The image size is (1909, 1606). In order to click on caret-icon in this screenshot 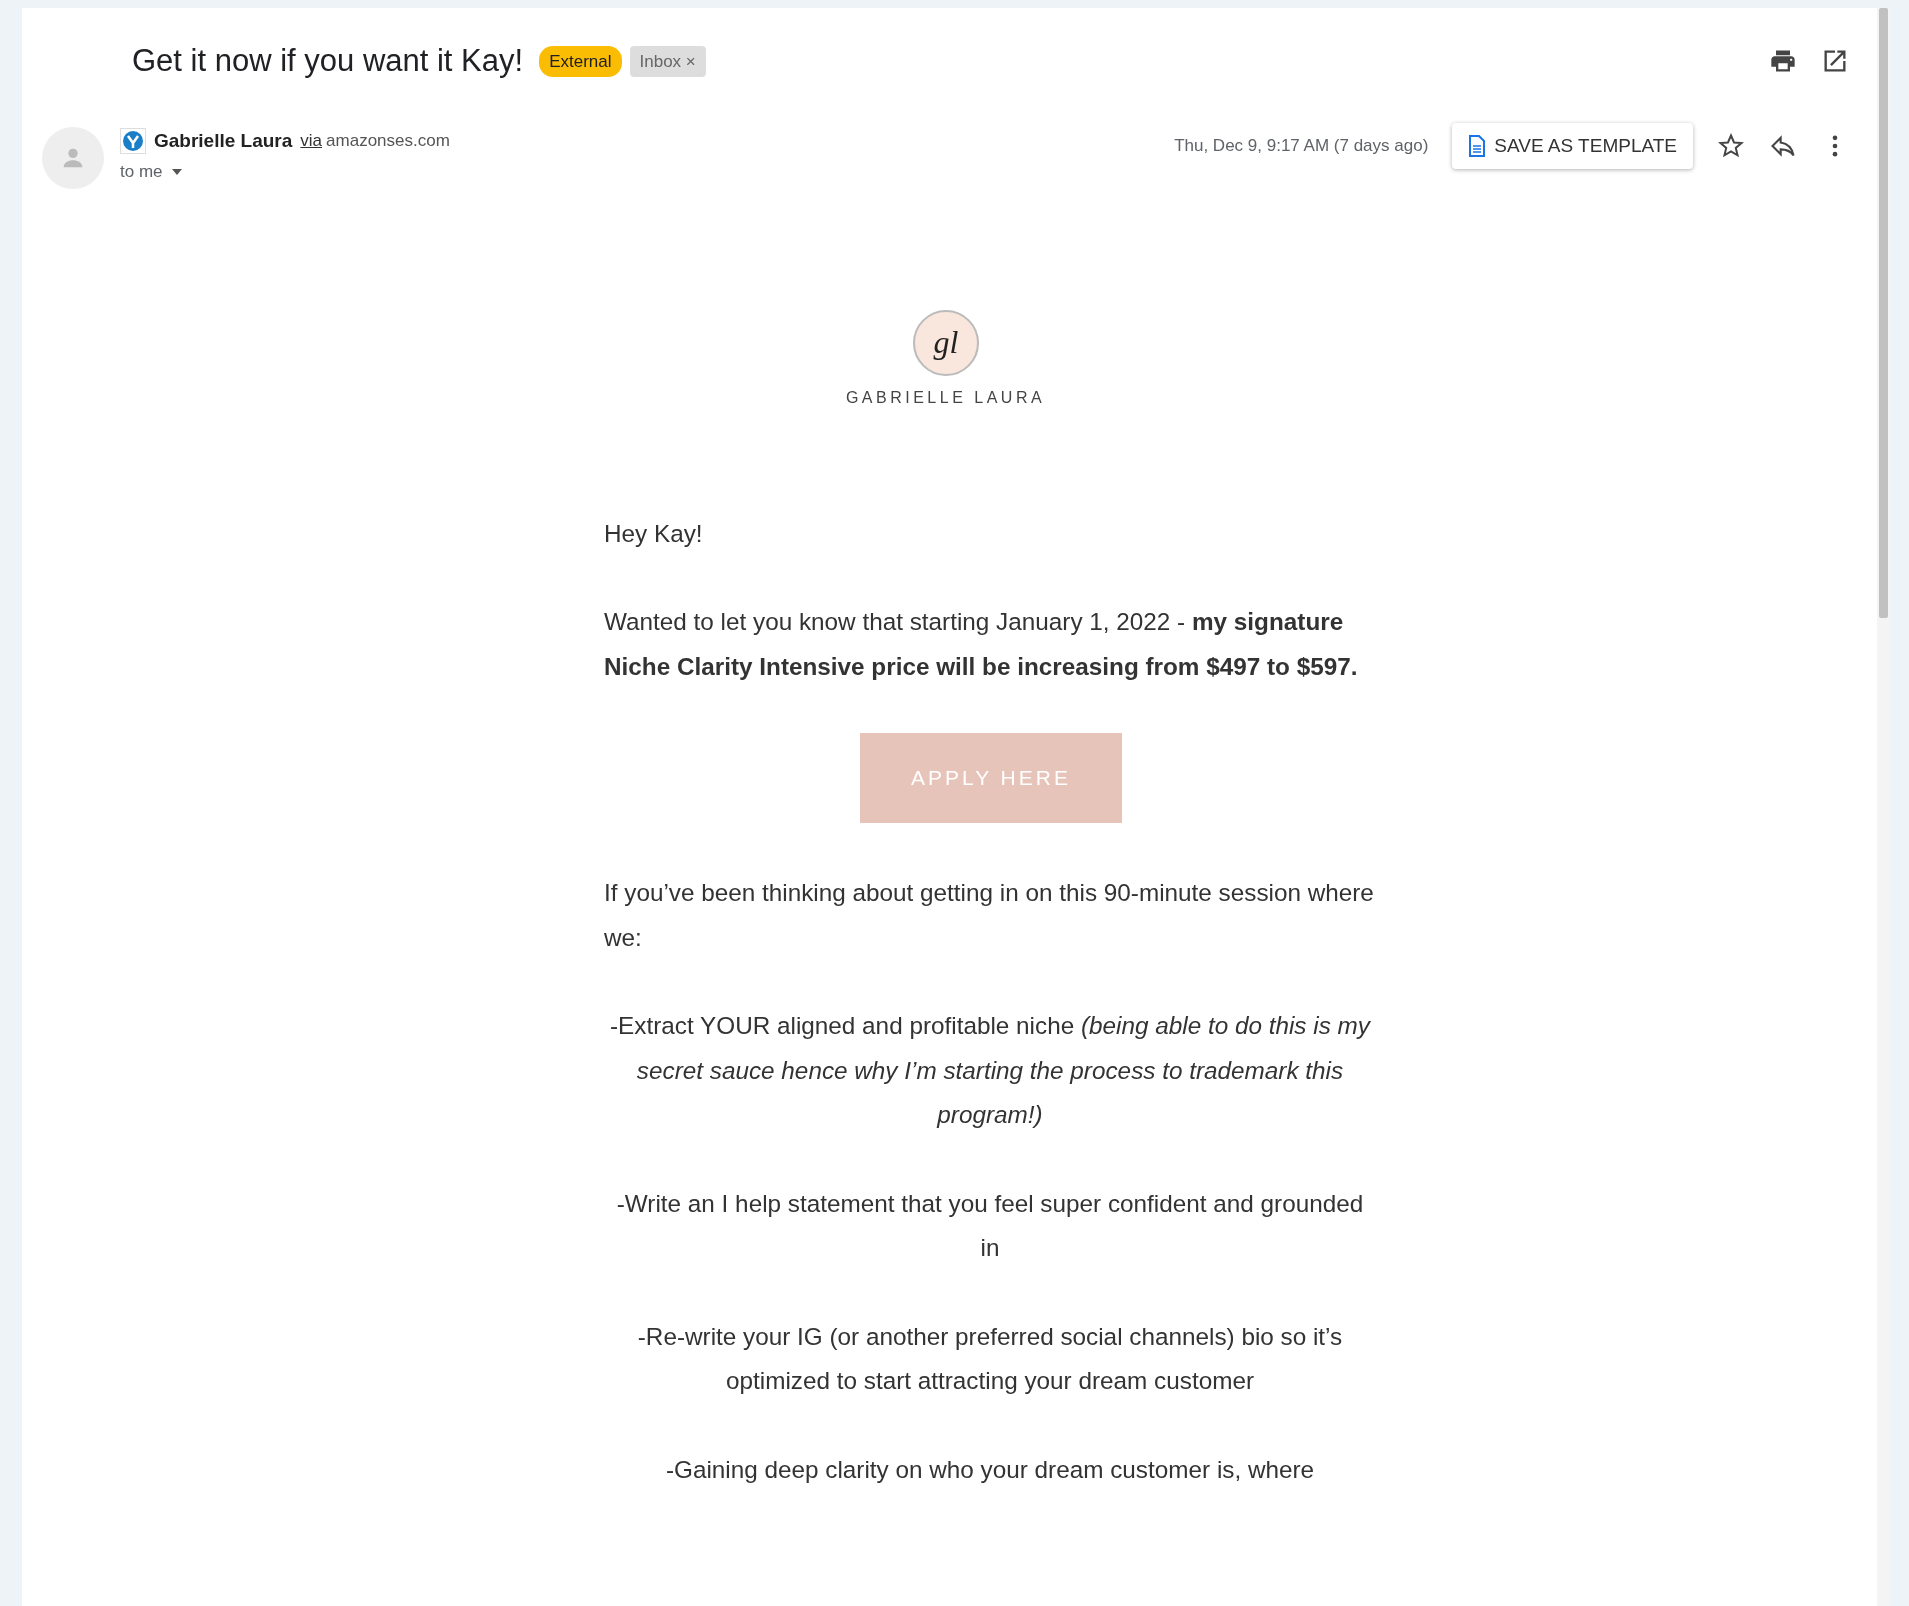, I will do `click(176, 171)`.